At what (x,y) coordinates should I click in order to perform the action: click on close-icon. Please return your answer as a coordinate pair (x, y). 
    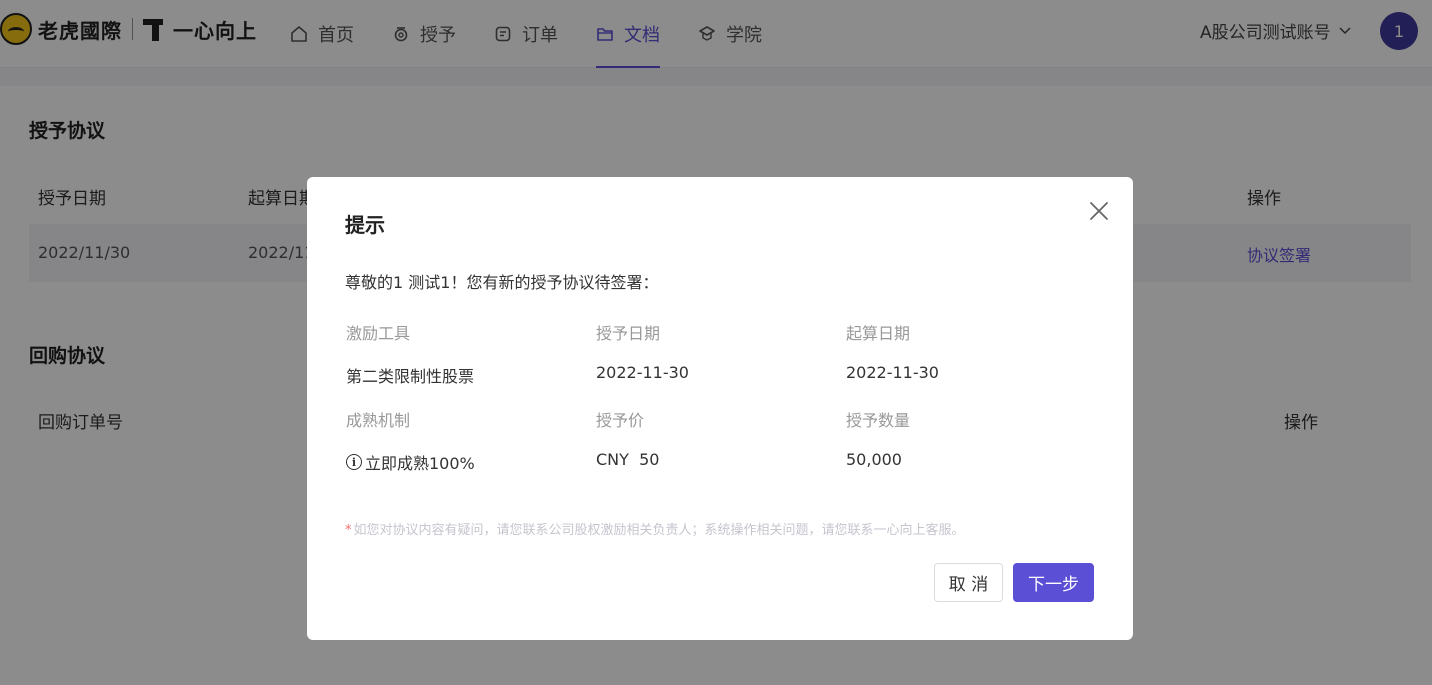
    Looking at the image, I should click on (1099, 211).